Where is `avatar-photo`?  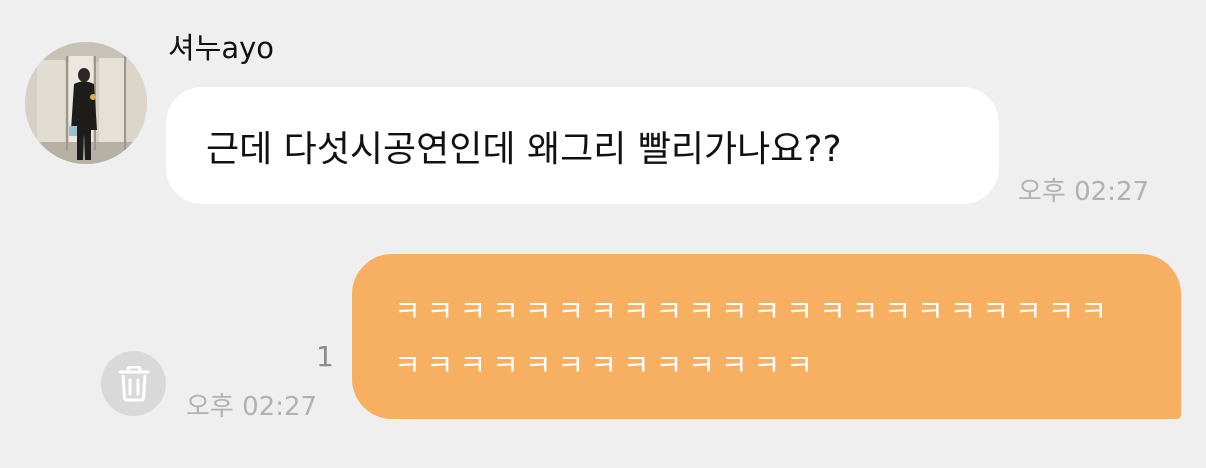
avatar-photo is located at coordinates (86, 103).